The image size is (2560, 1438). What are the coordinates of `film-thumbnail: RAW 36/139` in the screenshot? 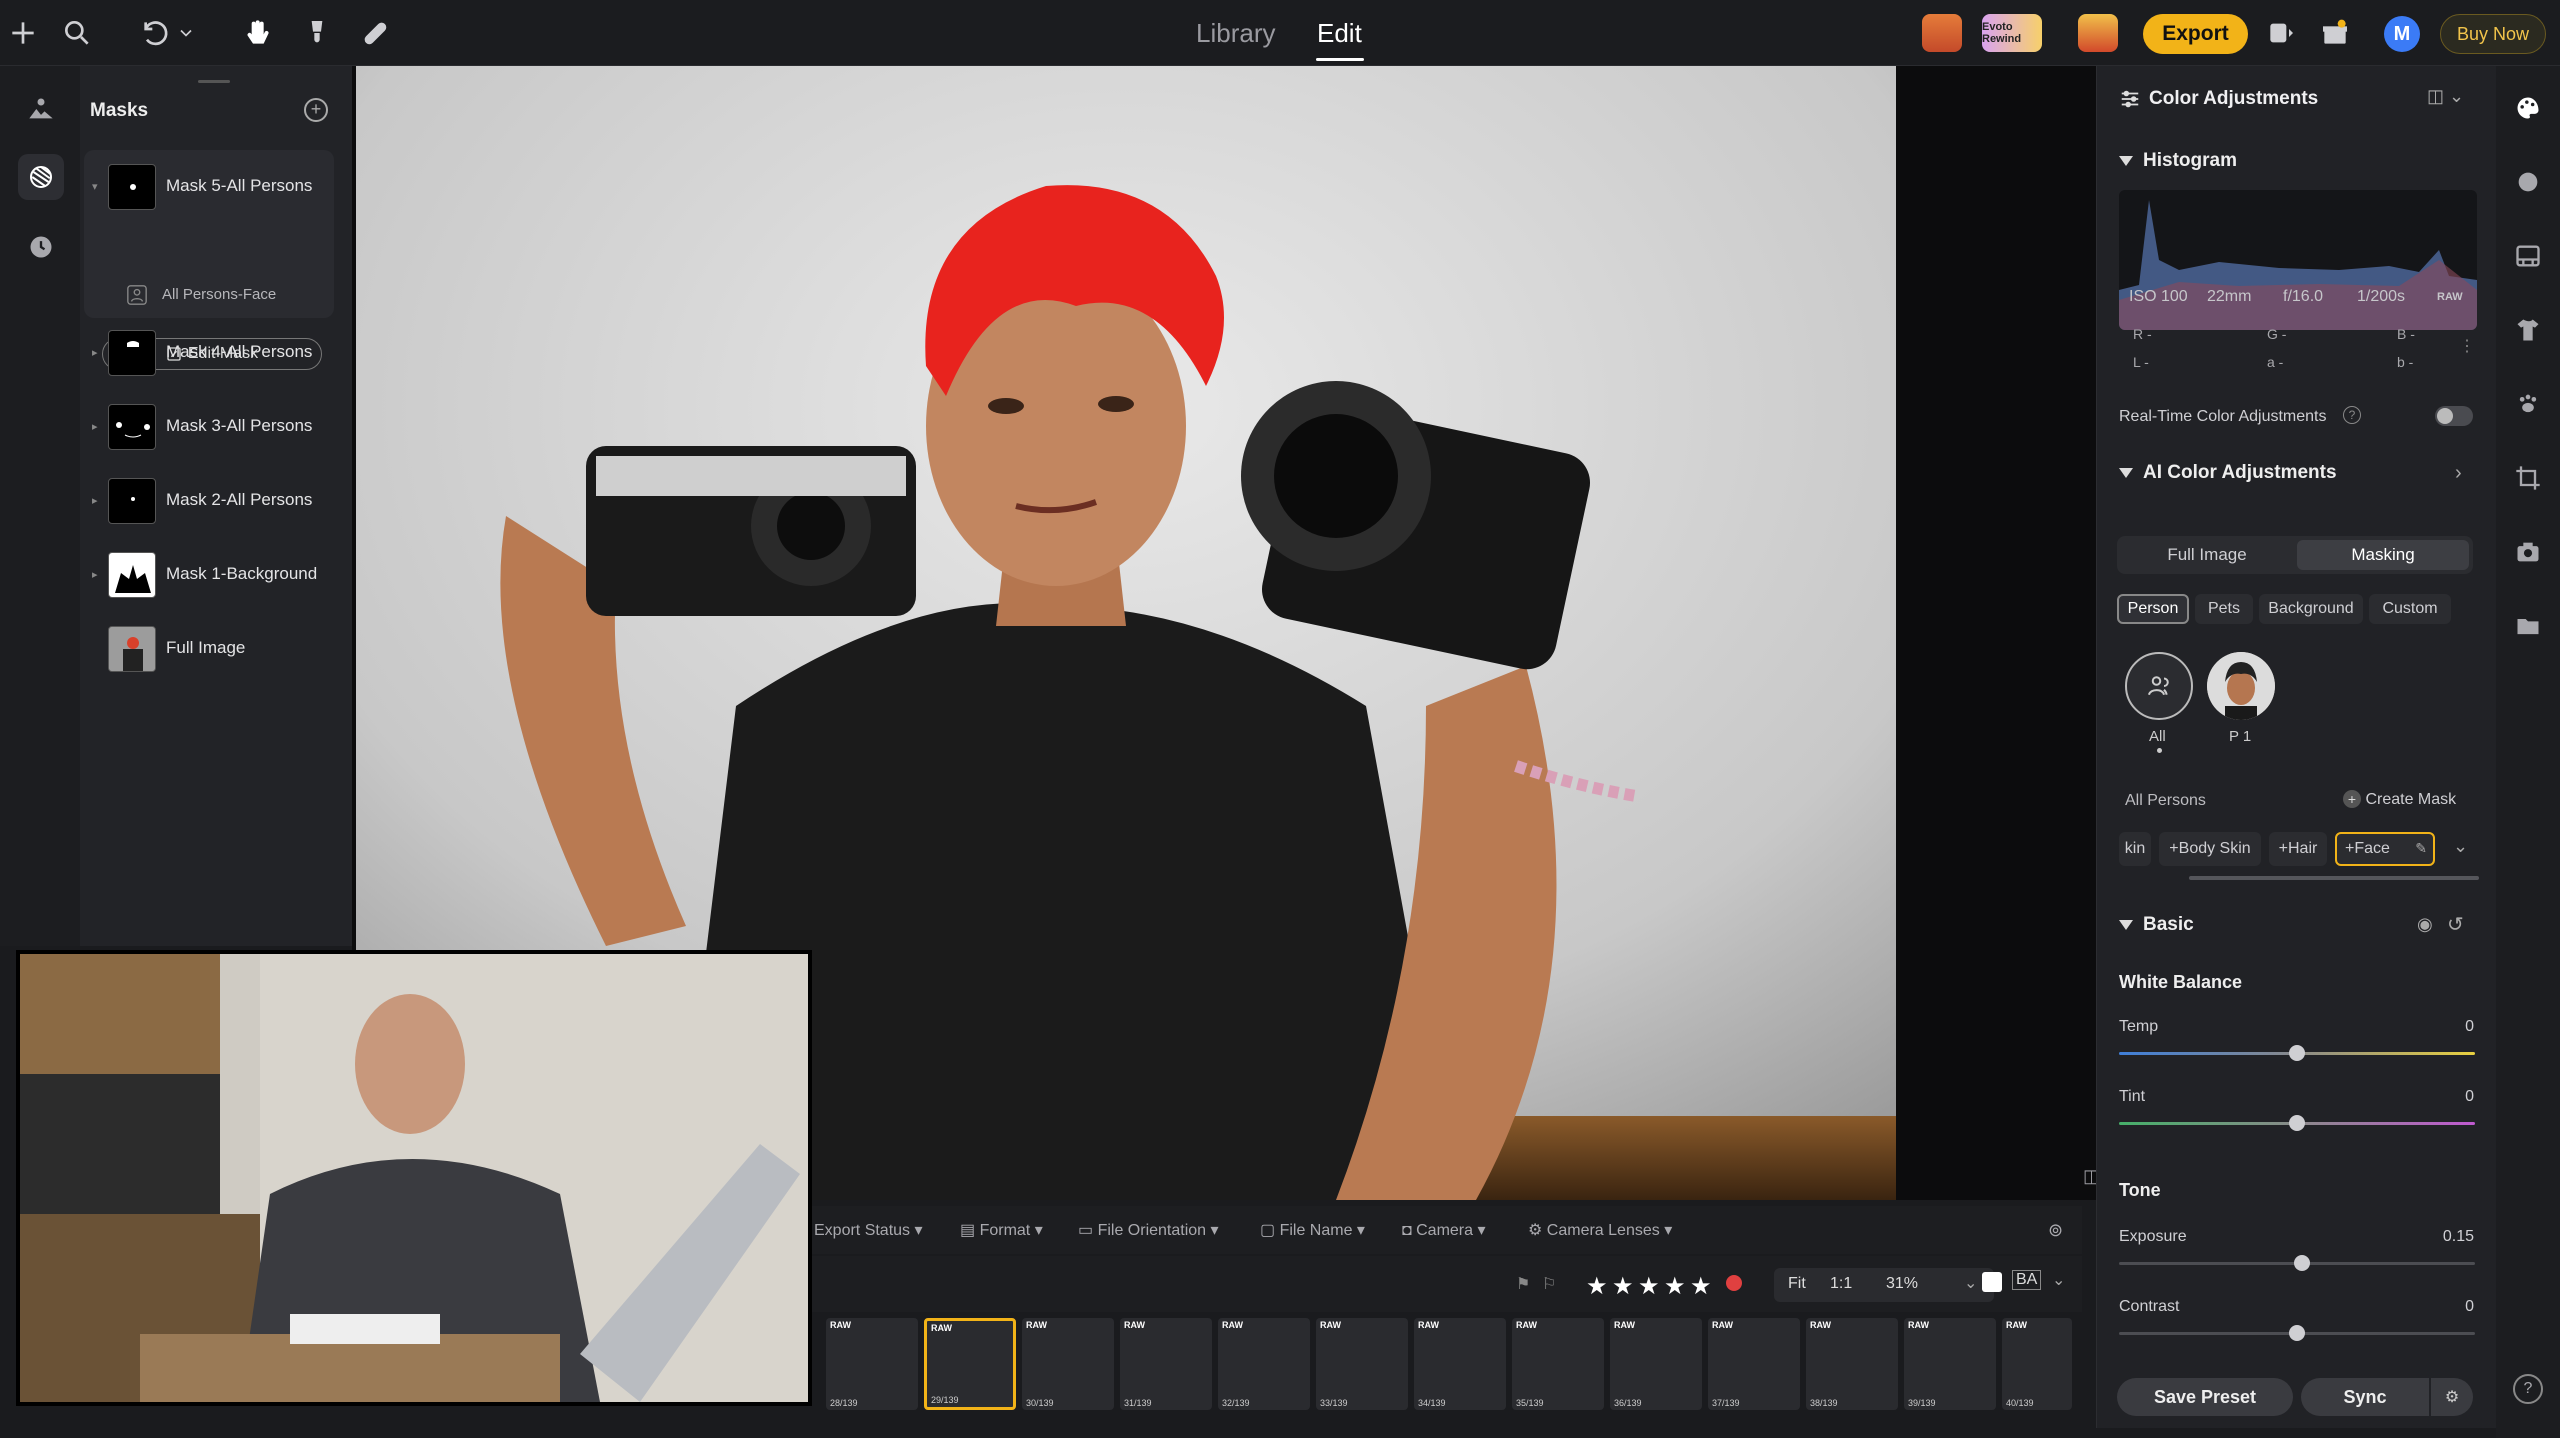 It's located at (1656, 1364).